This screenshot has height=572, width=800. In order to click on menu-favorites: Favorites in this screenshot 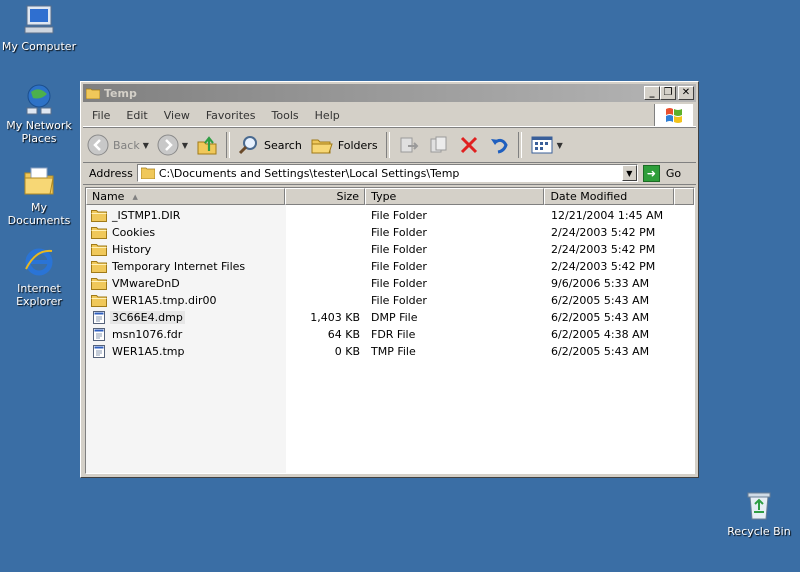, I will do `click(231, 115)`.